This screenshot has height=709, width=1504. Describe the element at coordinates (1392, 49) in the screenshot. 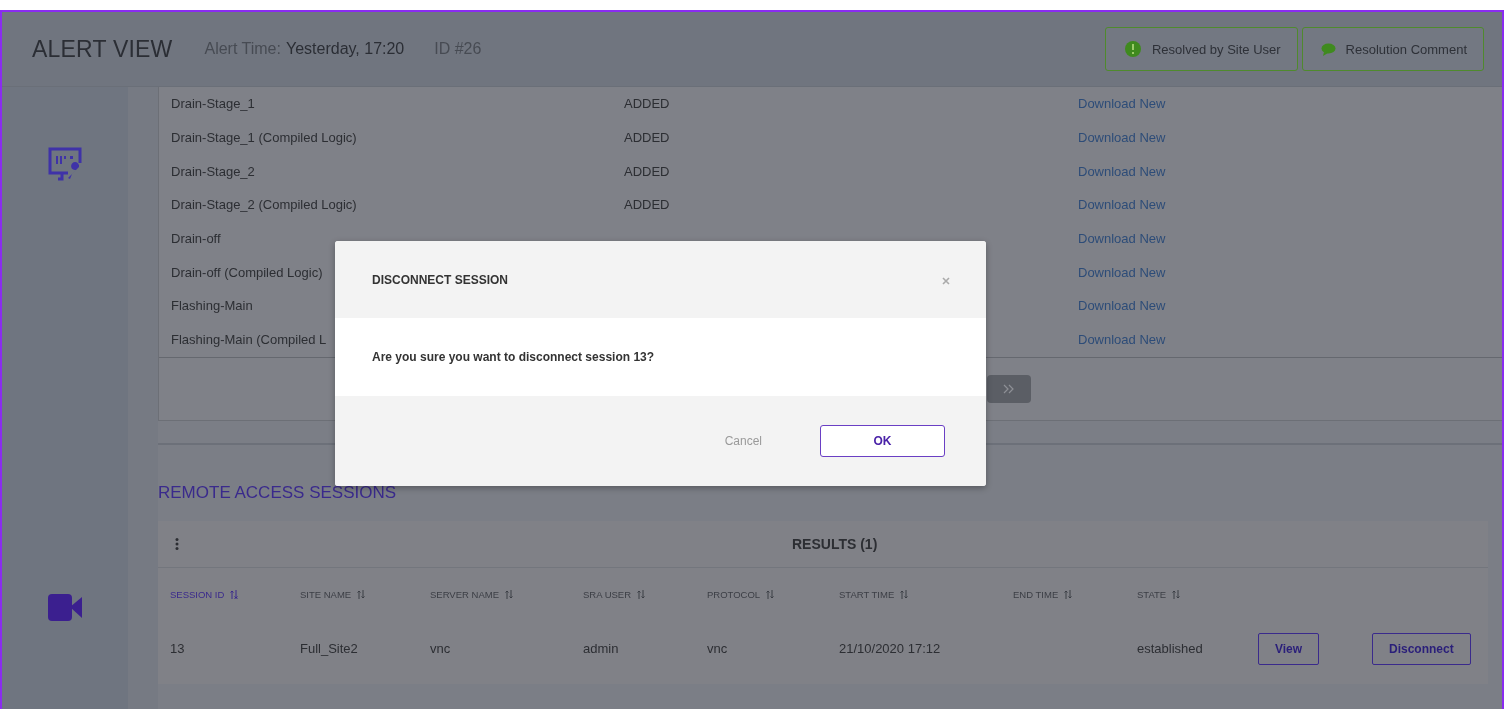

I see `resolution-comment-button: Resolution Comment` at that location.